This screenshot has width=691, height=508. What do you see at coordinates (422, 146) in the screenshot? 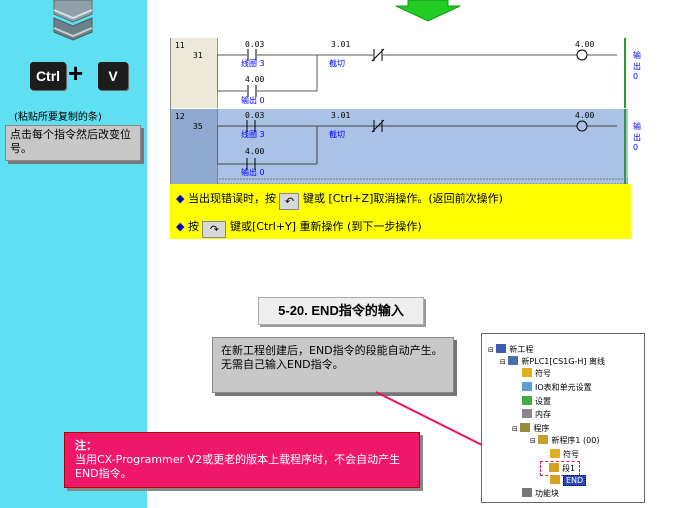
I see `rung-12-wiring` at bounding box center [422, 146].